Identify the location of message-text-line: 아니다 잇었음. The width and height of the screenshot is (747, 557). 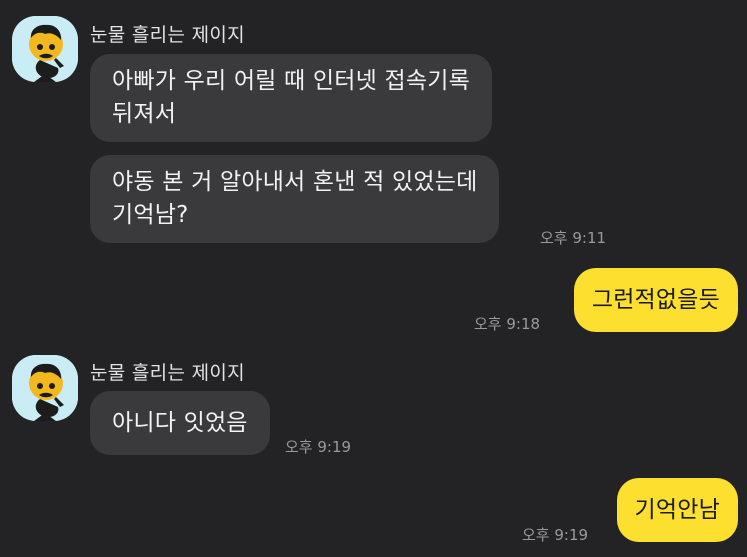
(180, 423).